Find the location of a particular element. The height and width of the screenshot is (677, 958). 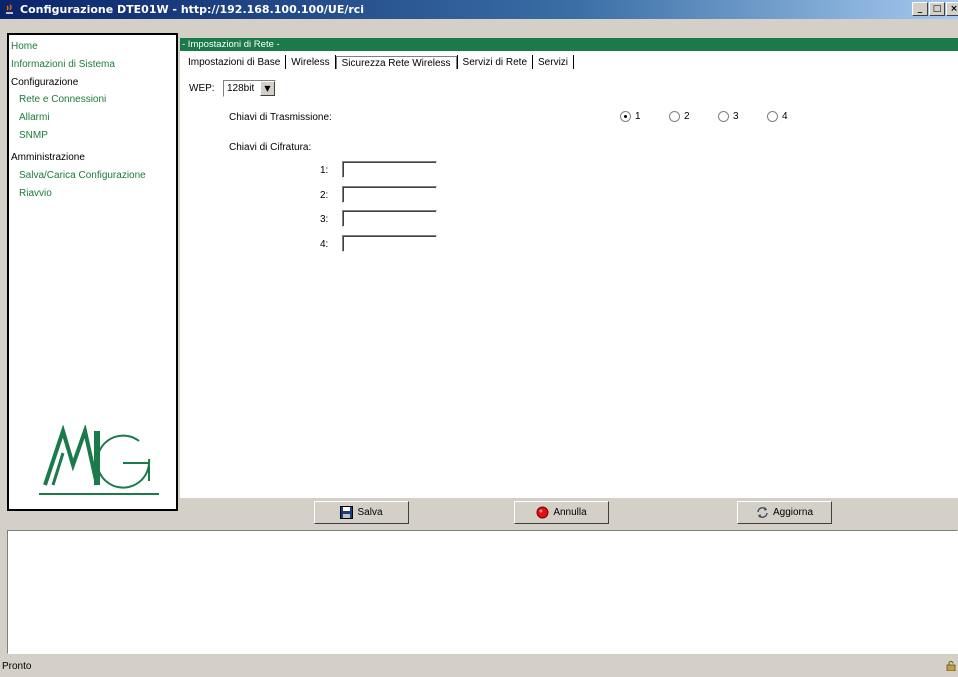

tx-key-radio-label: 4 is located at coordinates (785, 116).